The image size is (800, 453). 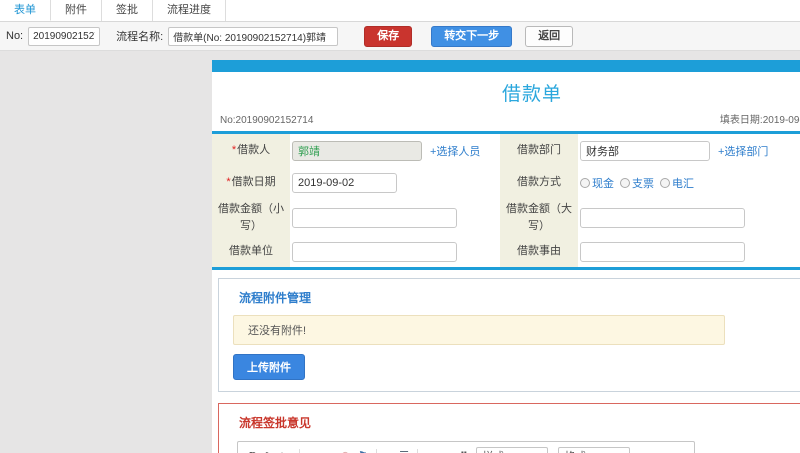 I want to click on loan-reason-input, so click(x=662, y=252).